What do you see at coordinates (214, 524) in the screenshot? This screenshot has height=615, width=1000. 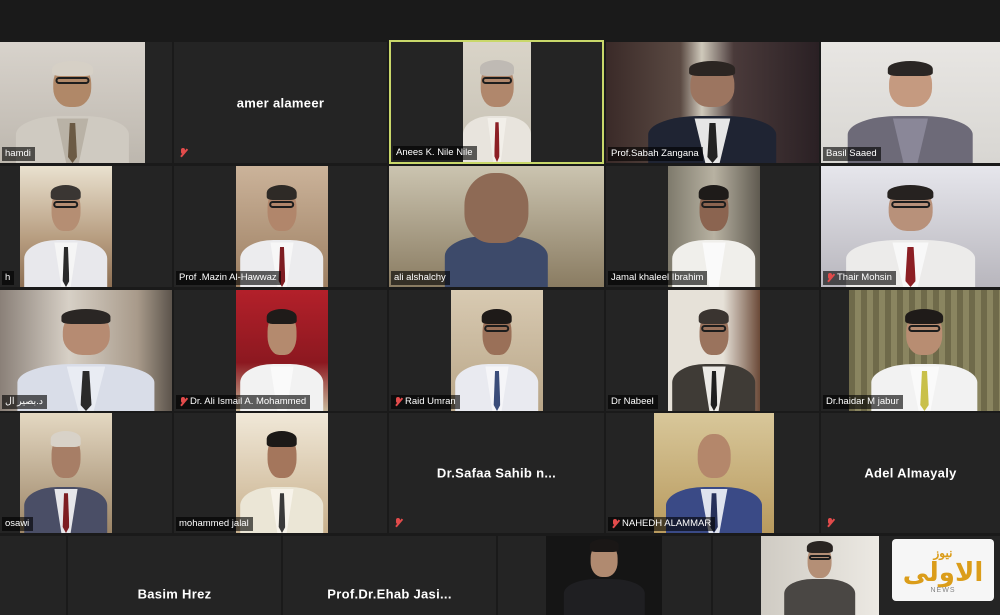 I see `participant-name-label: mohammed jalal` at bounding box center [214, 524].